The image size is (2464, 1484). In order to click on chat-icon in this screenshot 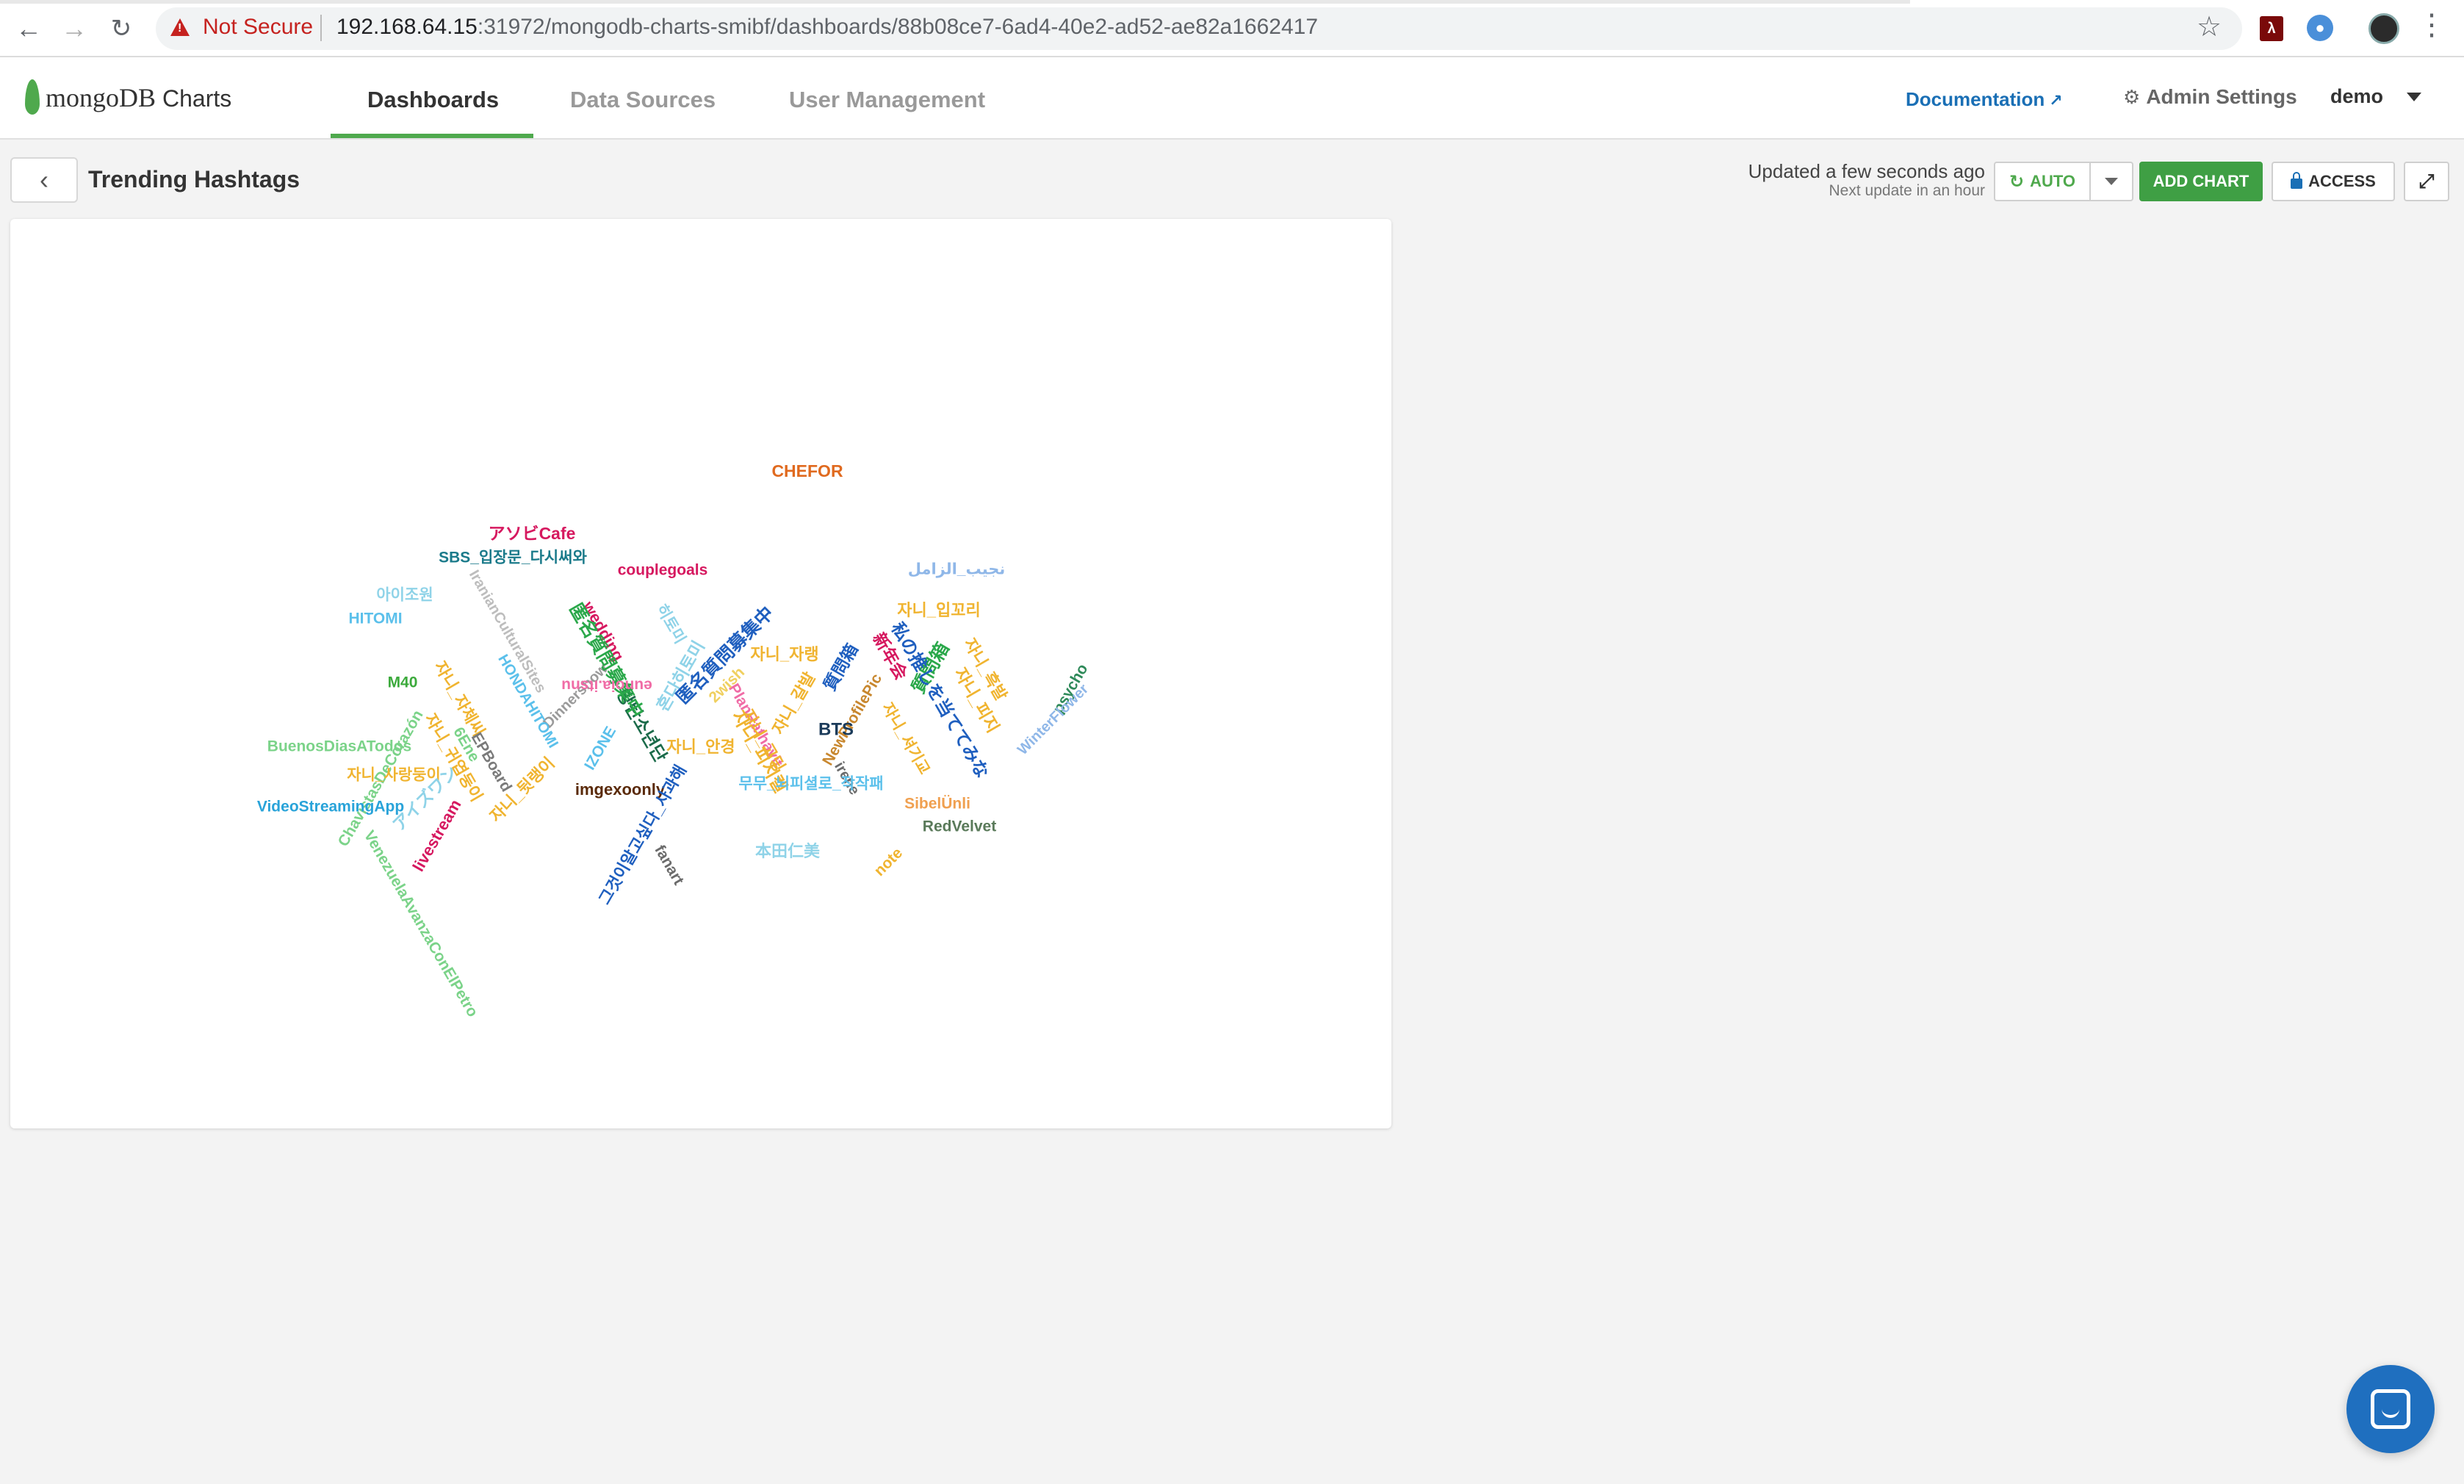, I will do `click(2390, 1409)`.